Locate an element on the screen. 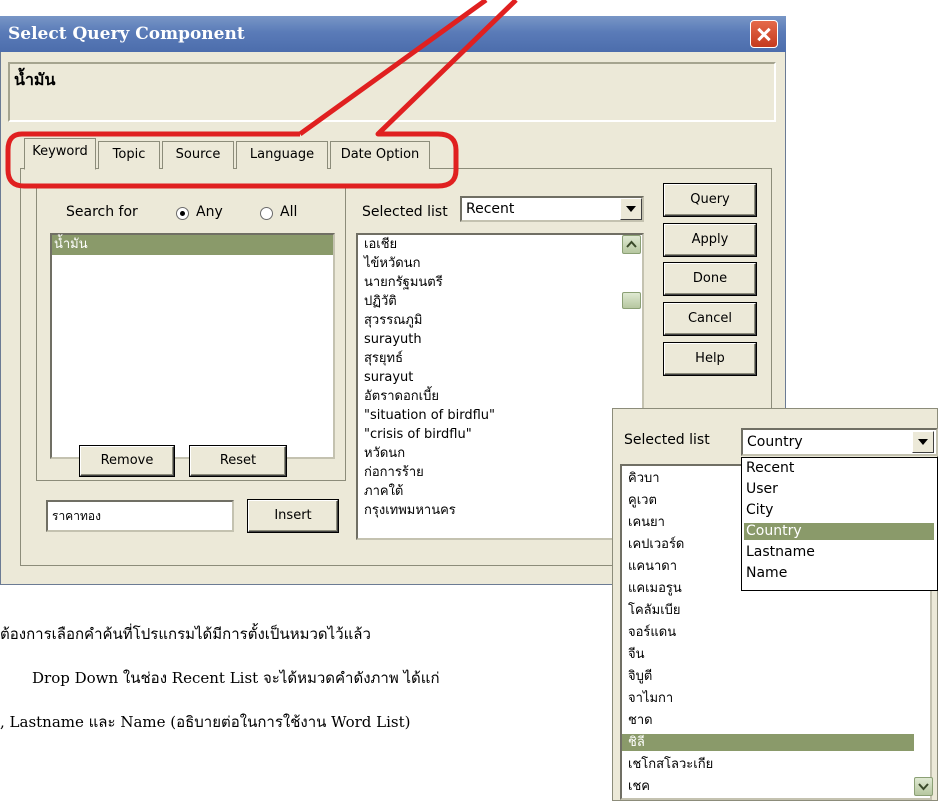 This screenshot has height=801, width=938. any-label: Any is located at coordinates (209, 212).